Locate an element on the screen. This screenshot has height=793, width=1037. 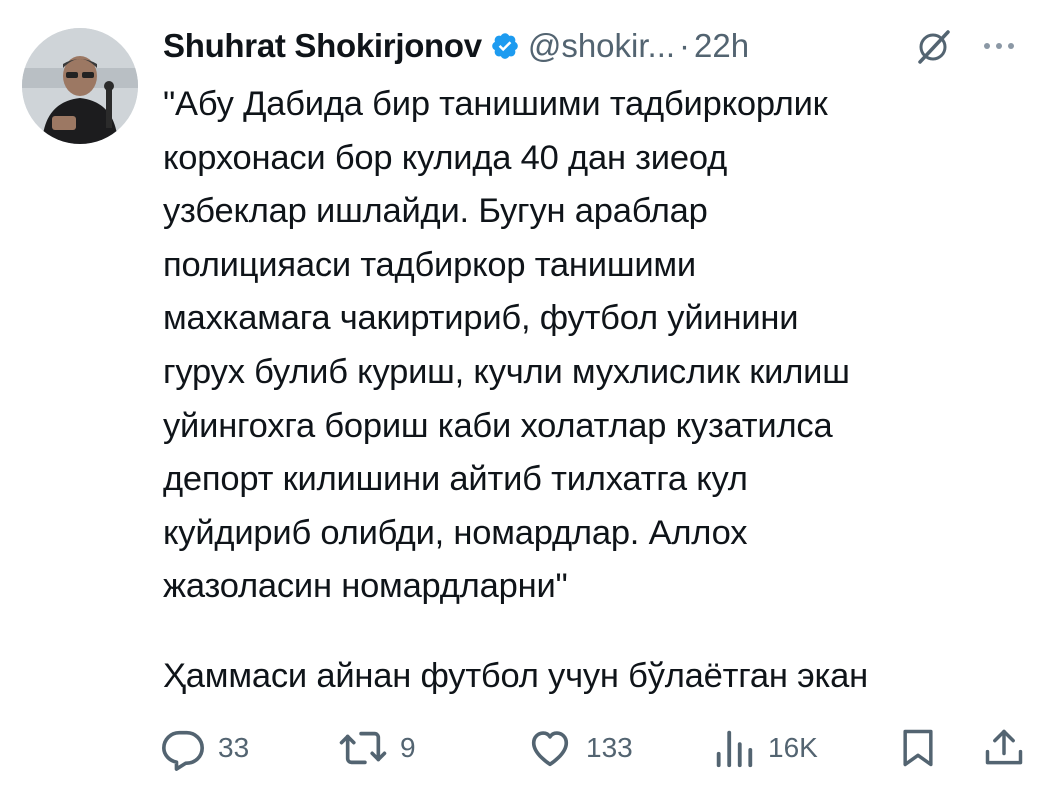
bookmark-icon is located at coordinates (918, 748).